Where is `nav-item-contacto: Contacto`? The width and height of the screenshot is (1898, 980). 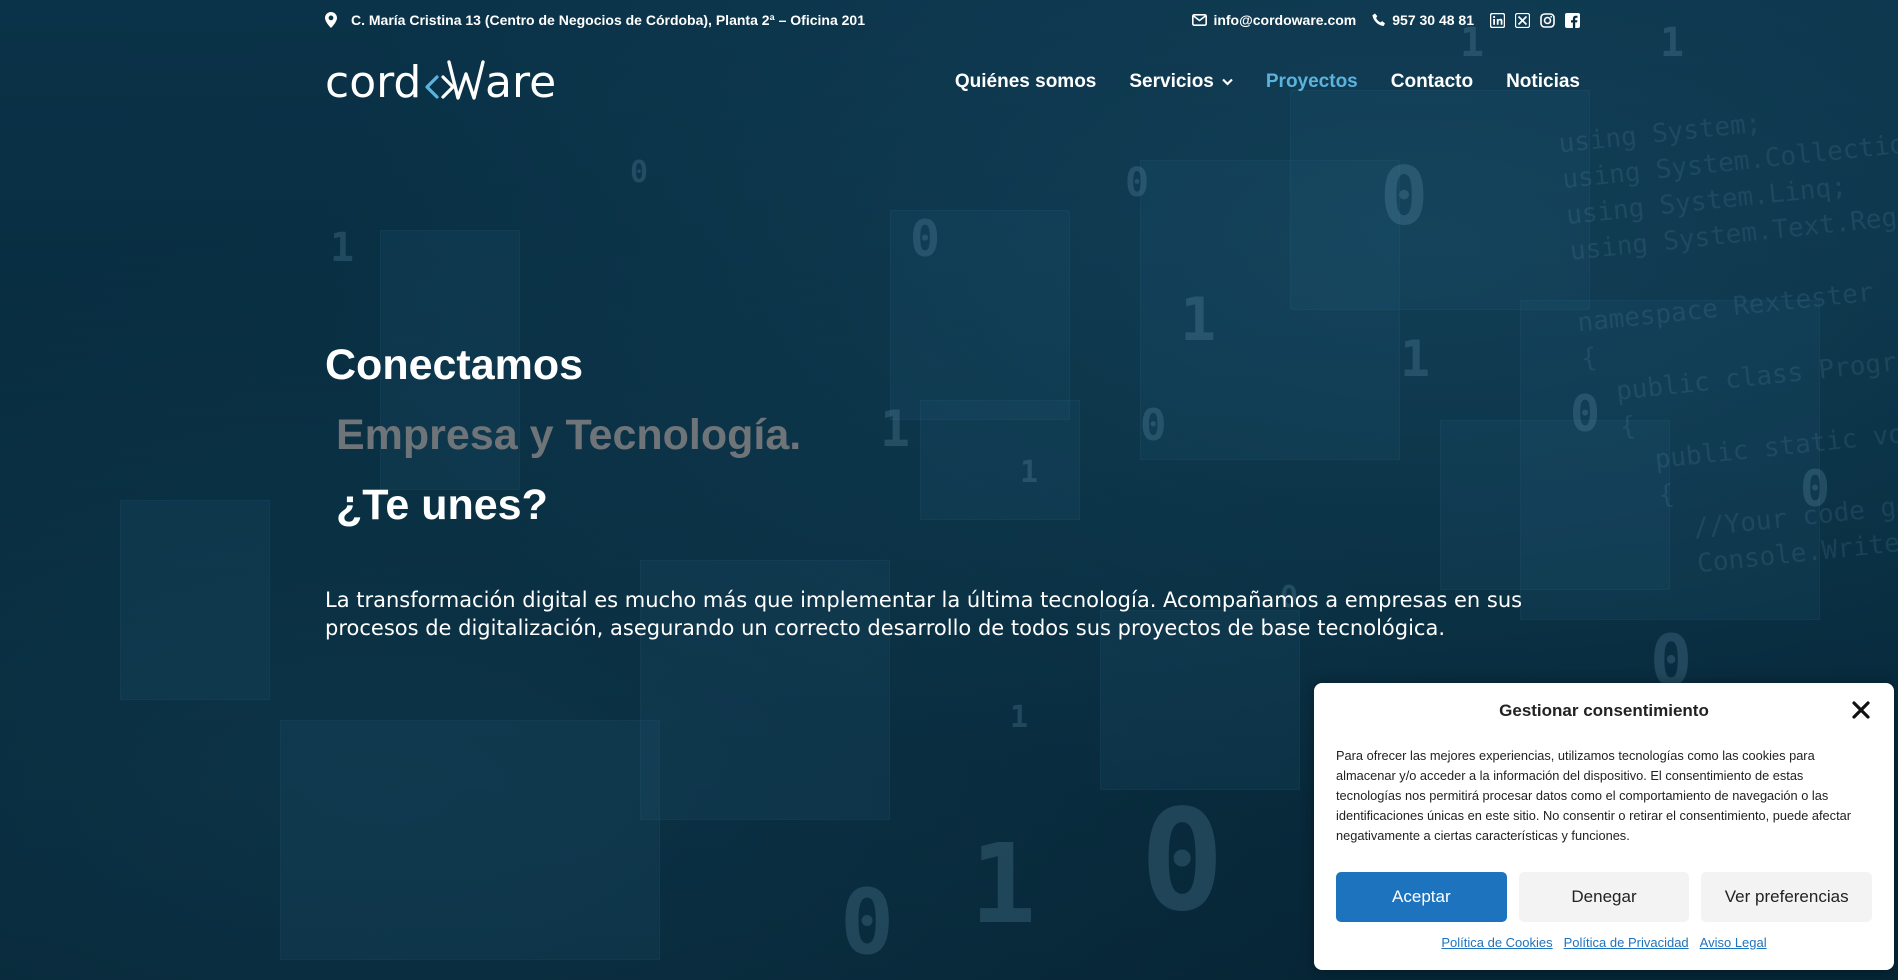 nav-item-contacto: Contacto is located at coordinates (1432, 82).